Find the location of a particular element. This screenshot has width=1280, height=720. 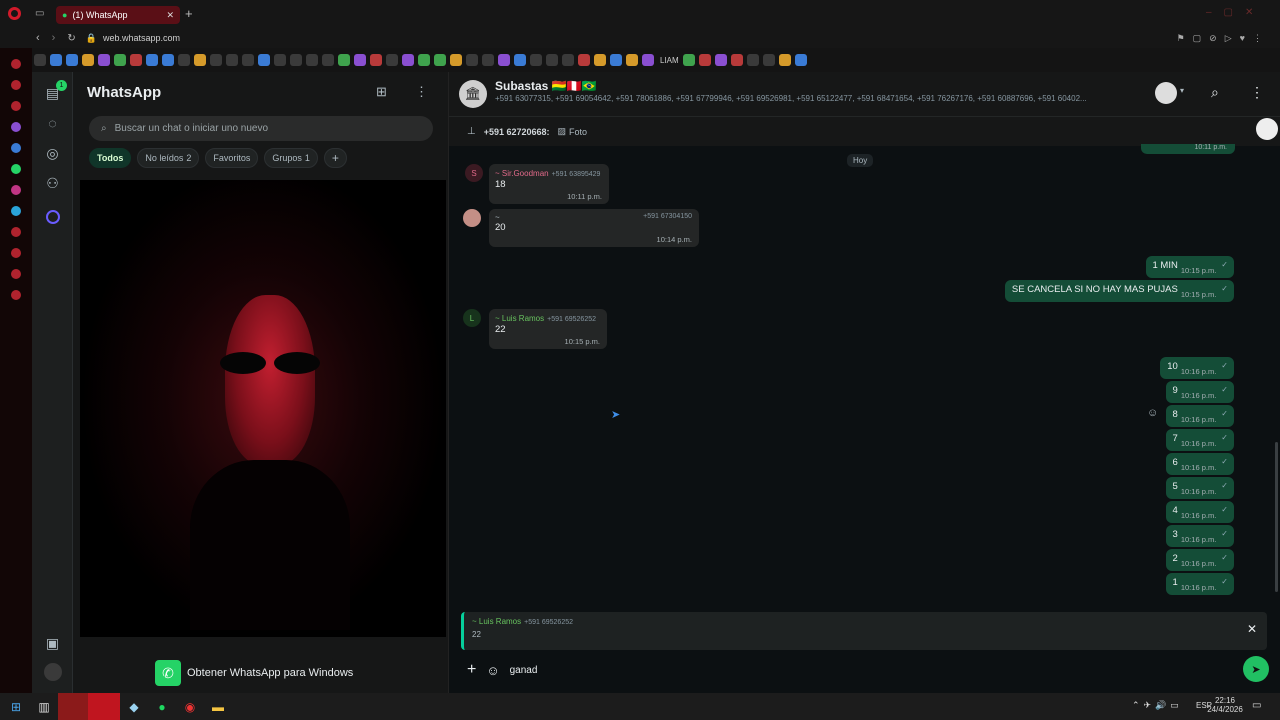

channels-icon: ◎ is located at coordinates (52, 153).